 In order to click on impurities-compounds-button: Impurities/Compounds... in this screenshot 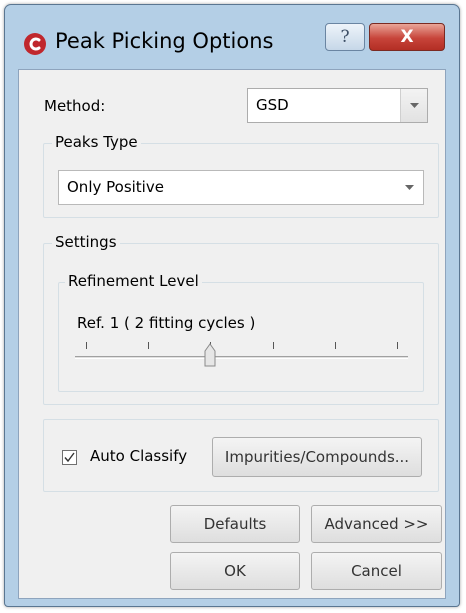, I will do `click(317, 457)`.